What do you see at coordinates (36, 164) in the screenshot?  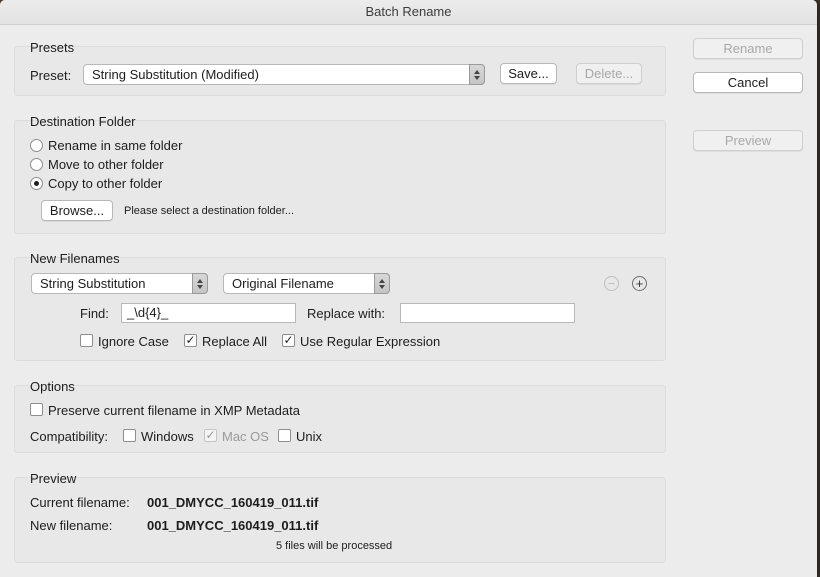 I see `radio-move-other-folder` at bounding box center [36, 164].